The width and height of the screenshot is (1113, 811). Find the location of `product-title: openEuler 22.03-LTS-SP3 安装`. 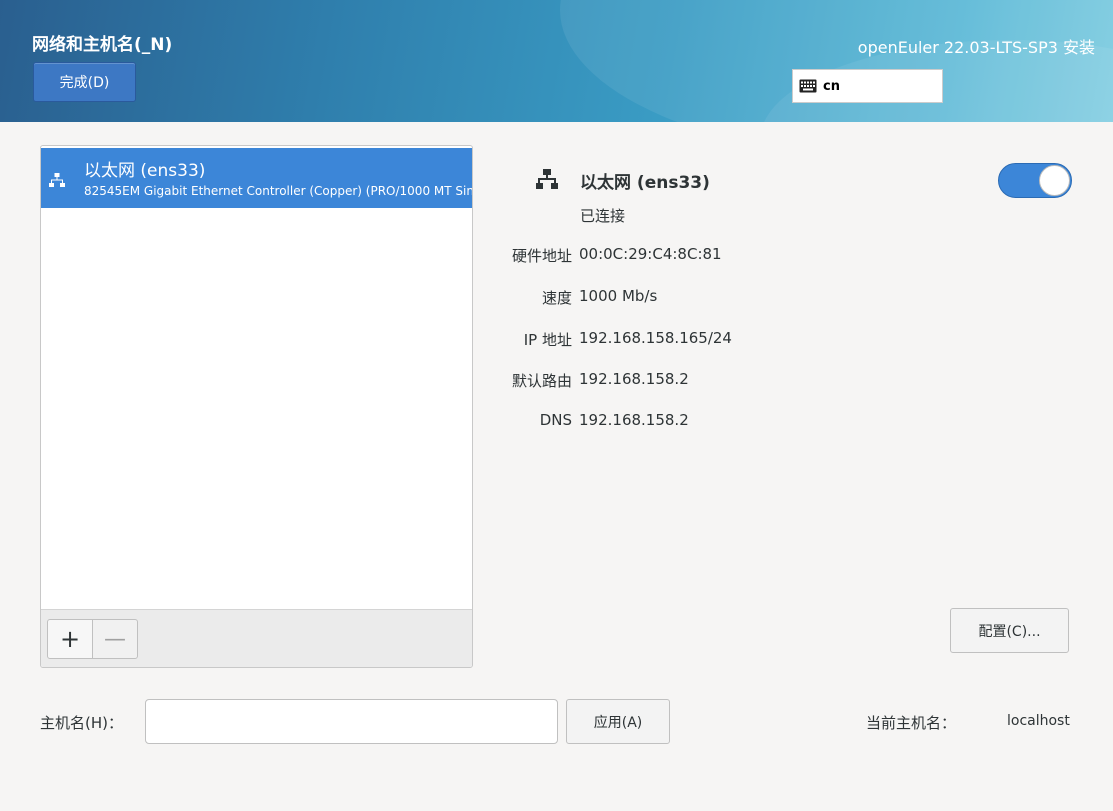

product-title: openEuler 22.03-LTS-SP3 安装 is located at coordinates (976, 47).